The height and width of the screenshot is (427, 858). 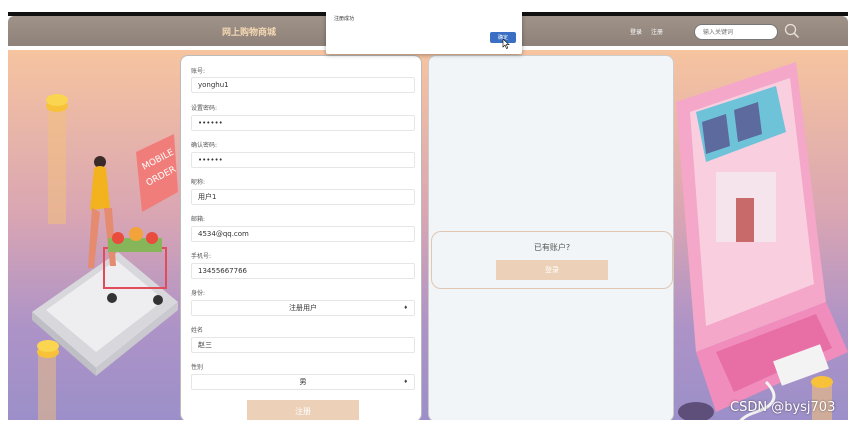 What do you see at coordinates (424, 33) in the screenshot?
I see `alert-dialog: 注册成功 首页 交流论坛 商城资讯 商城中心 确定` at bounding box center [424, 33].